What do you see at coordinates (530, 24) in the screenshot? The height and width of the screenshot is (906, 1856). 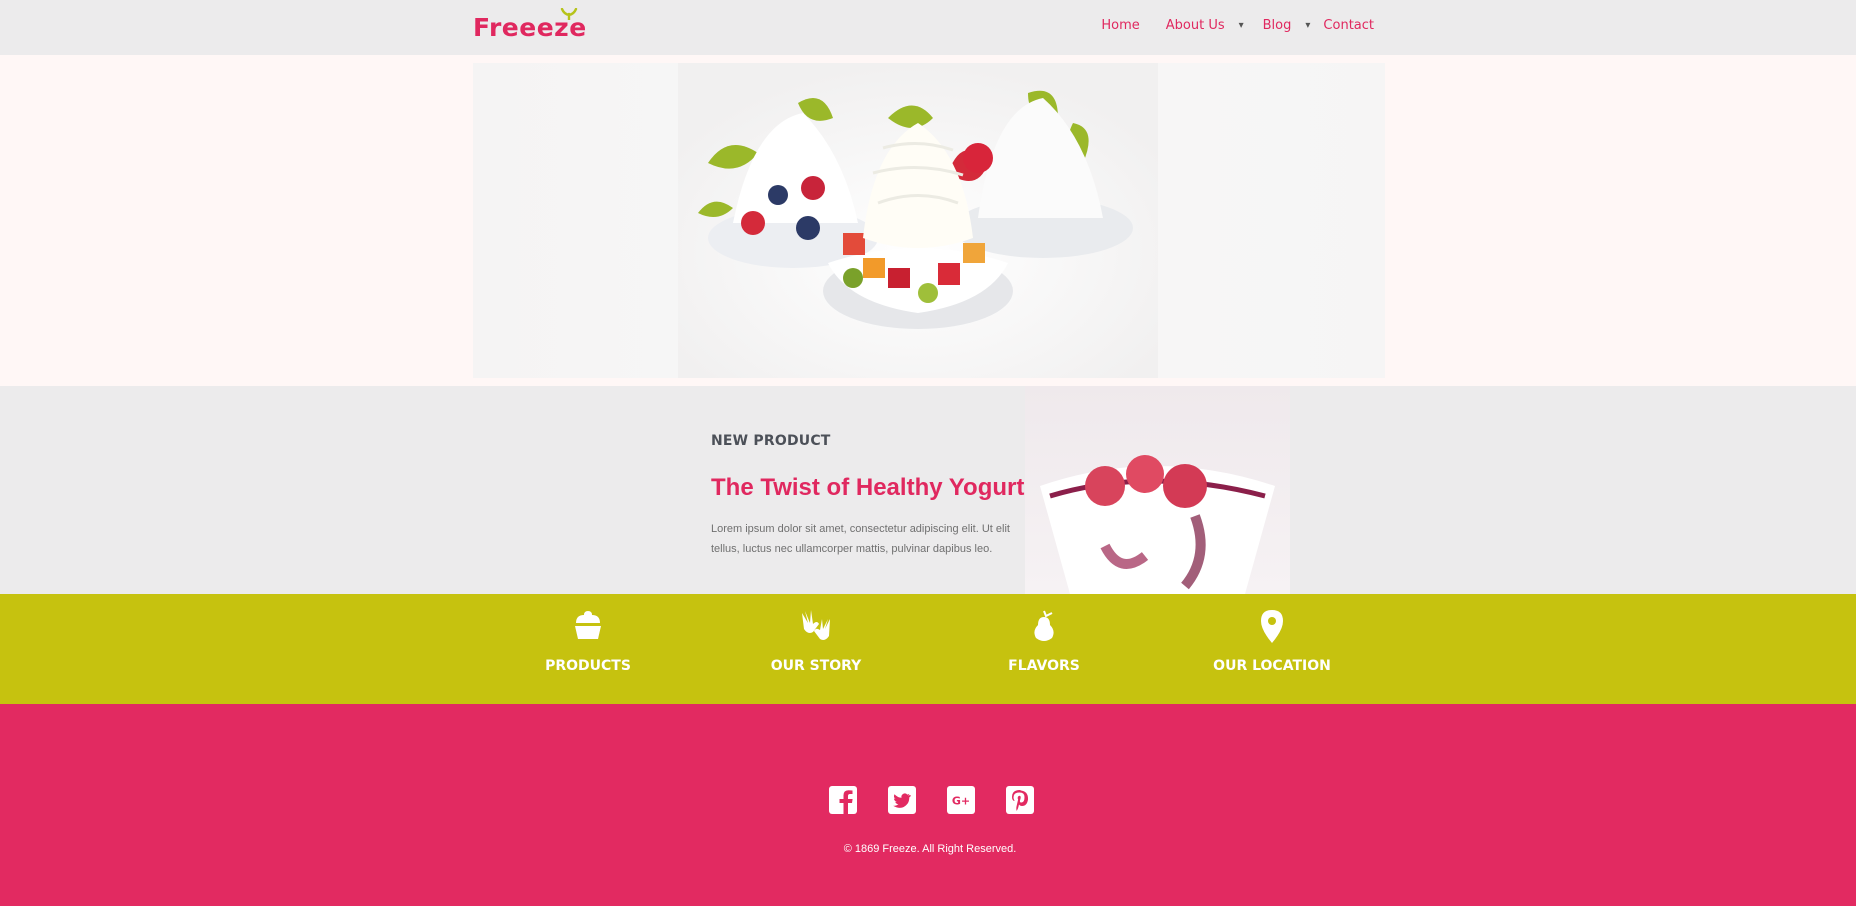 I see `logo: Freeeze` at bounding box center [530, 24].